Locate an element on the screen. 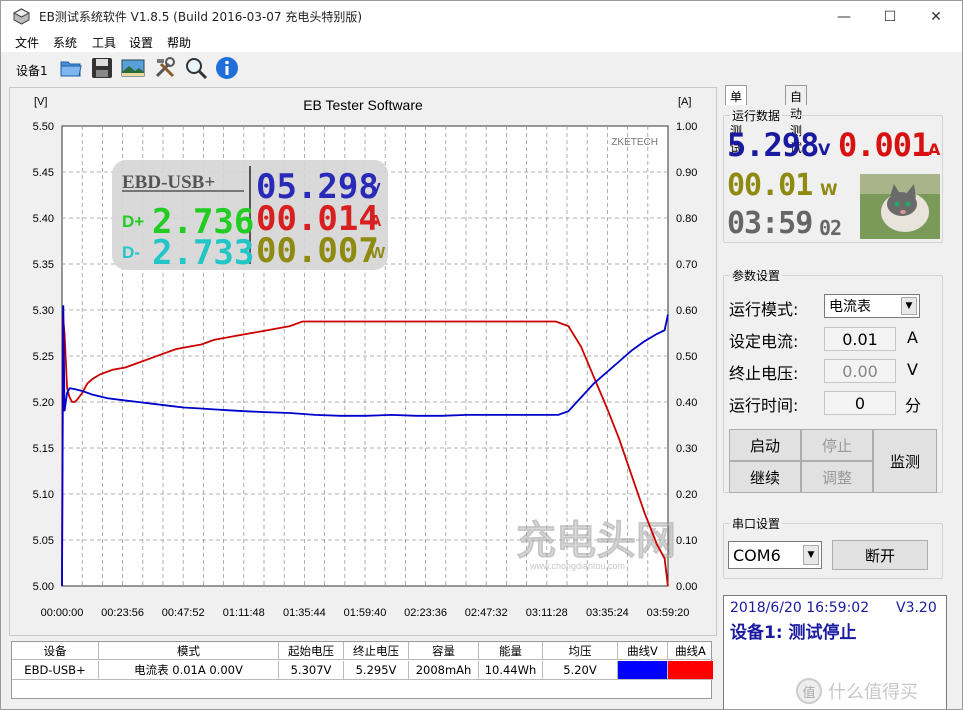 This screenshot has height=710, width=963. col-header-start-voltage: 起始电压 is located at coordinates (311, 650).